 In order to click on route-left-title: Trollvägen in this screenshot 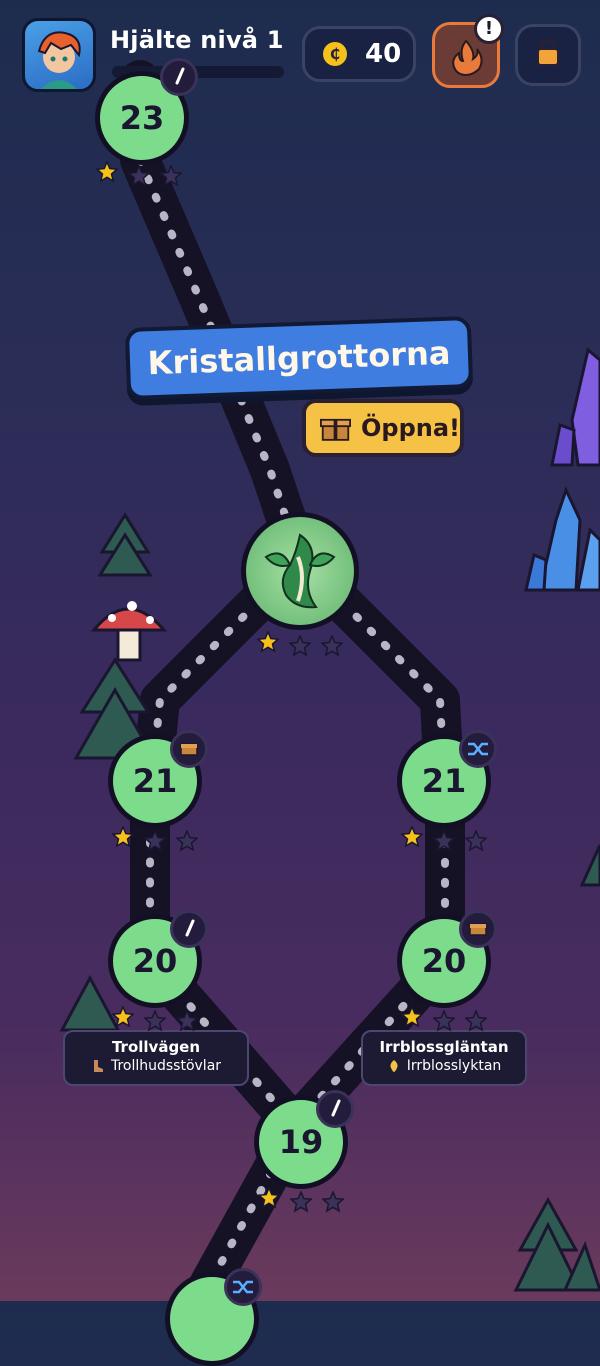, I will do `click(156, 1047)`.